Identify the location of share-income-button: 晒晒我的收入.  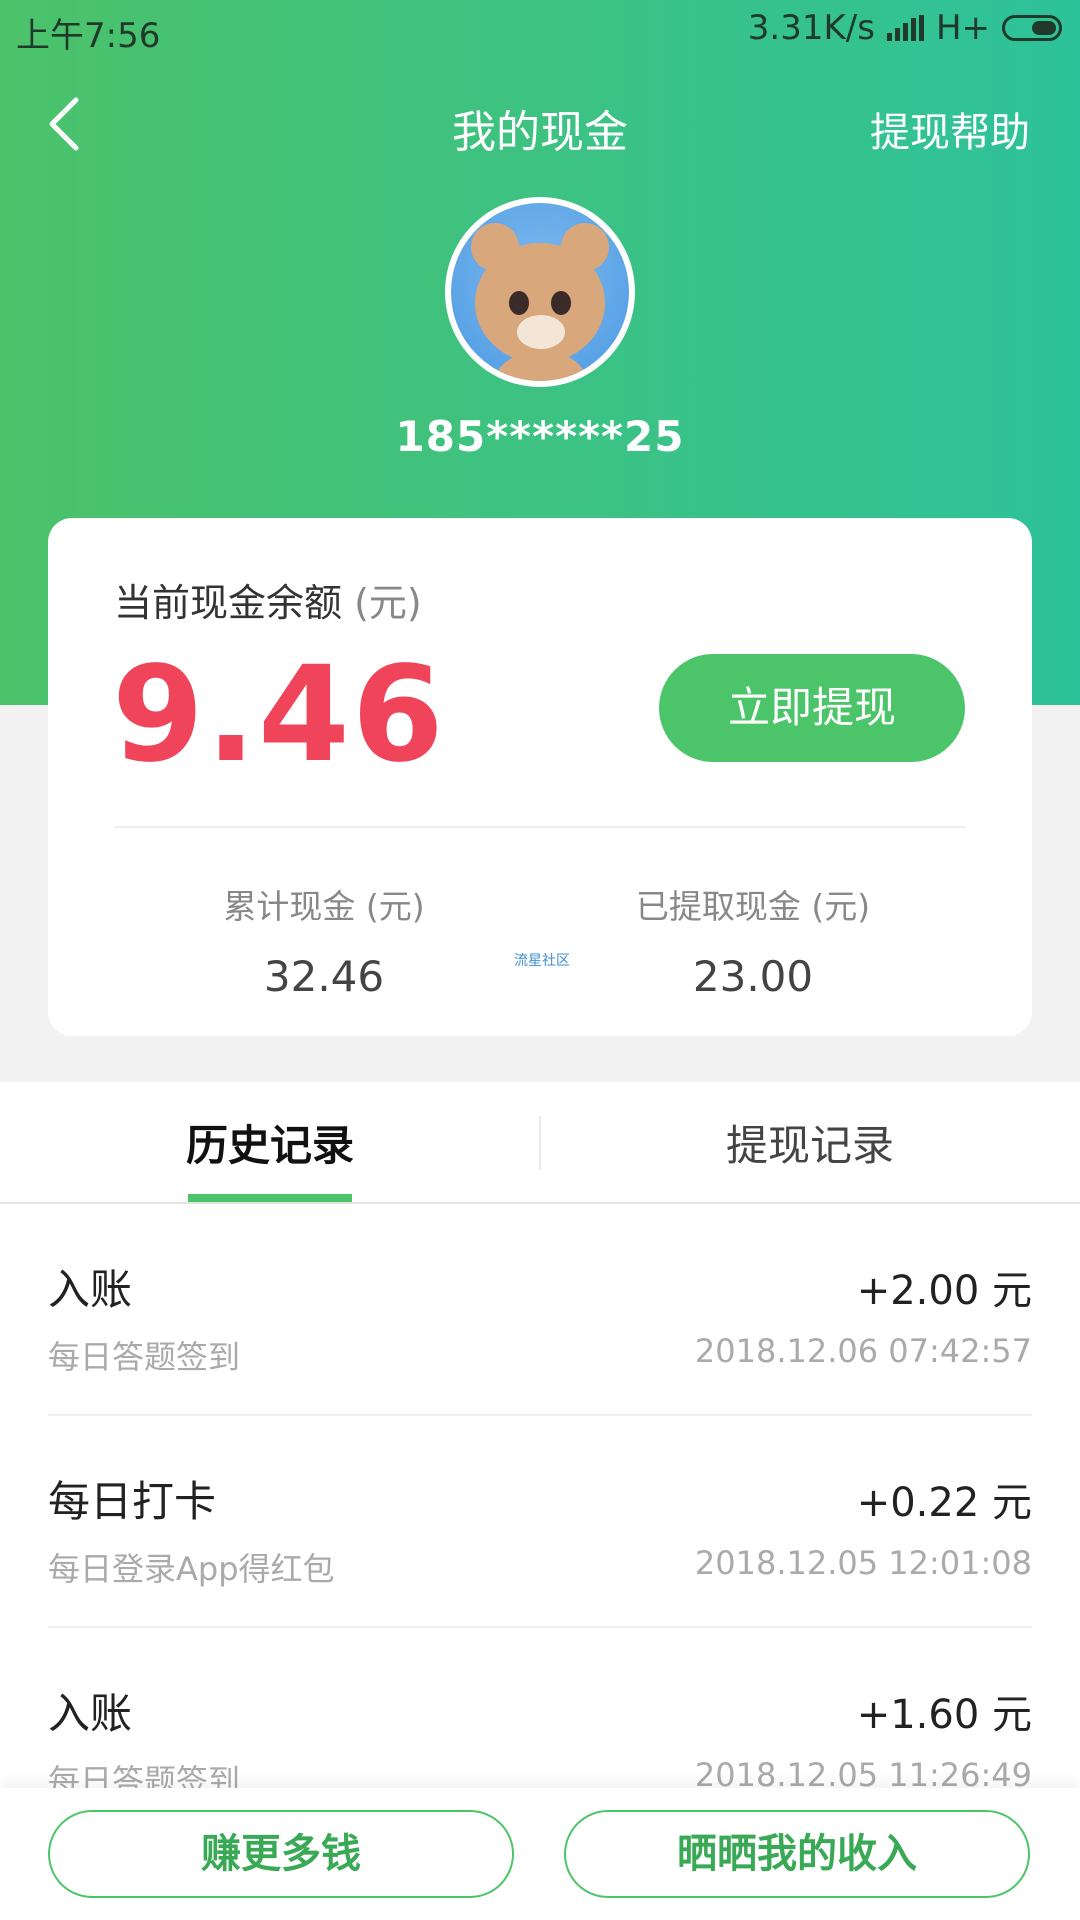
(797, 1854).